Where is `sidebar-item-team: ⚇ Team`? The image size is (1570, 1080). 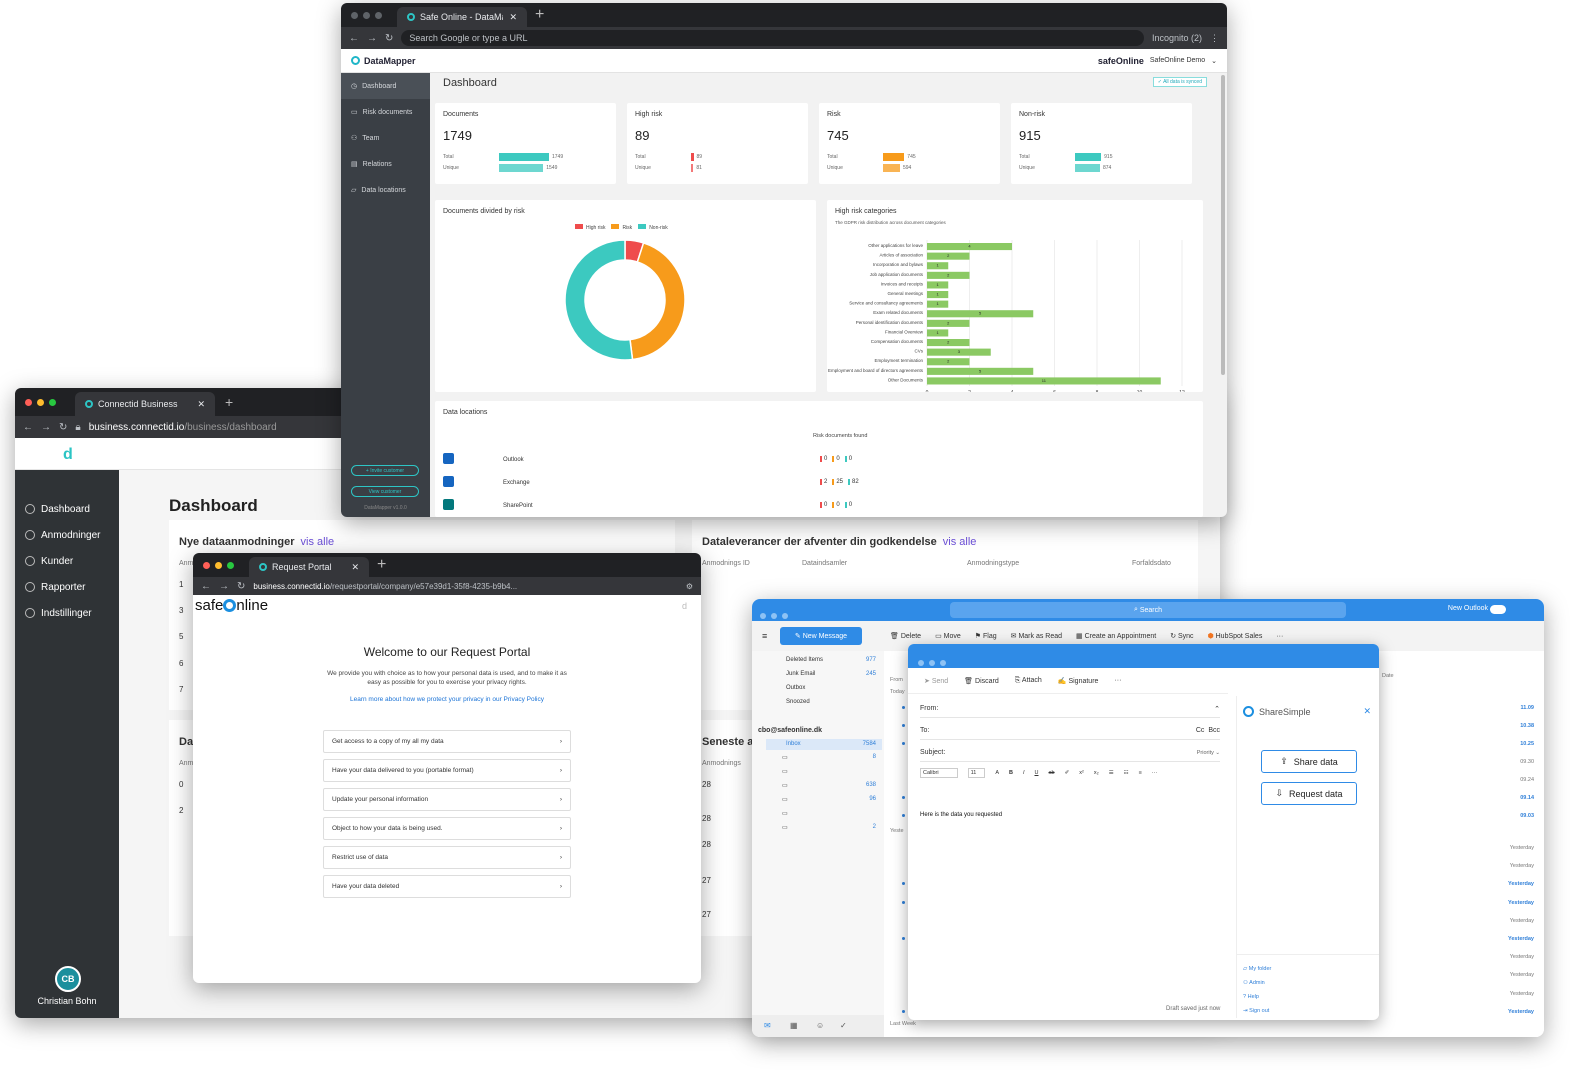 sidebar-item-team: ⚇ Team is located at coordinates (385, 138).